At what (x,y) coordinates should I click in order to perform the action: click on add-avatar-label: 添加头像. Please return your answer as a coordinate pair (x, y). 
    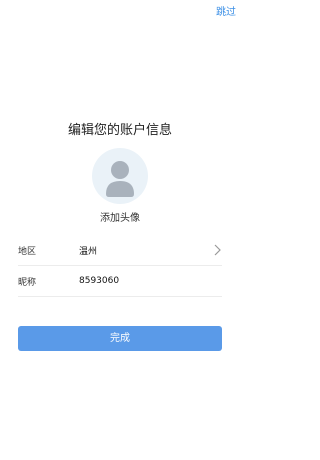
    Looking at the image, I should click on (120, 216).